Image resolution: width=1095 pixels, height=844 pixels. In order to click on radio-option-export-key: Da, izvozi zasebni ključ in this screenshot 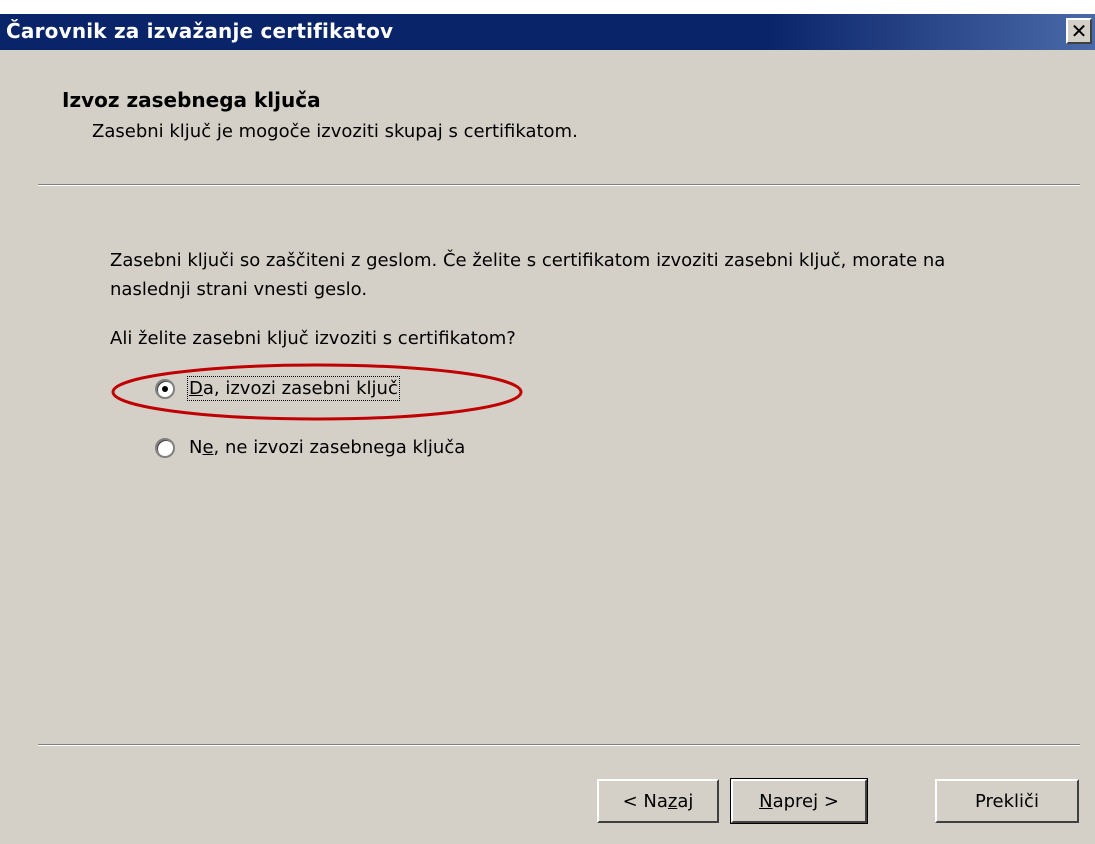, I will do `click(277, 388)`.